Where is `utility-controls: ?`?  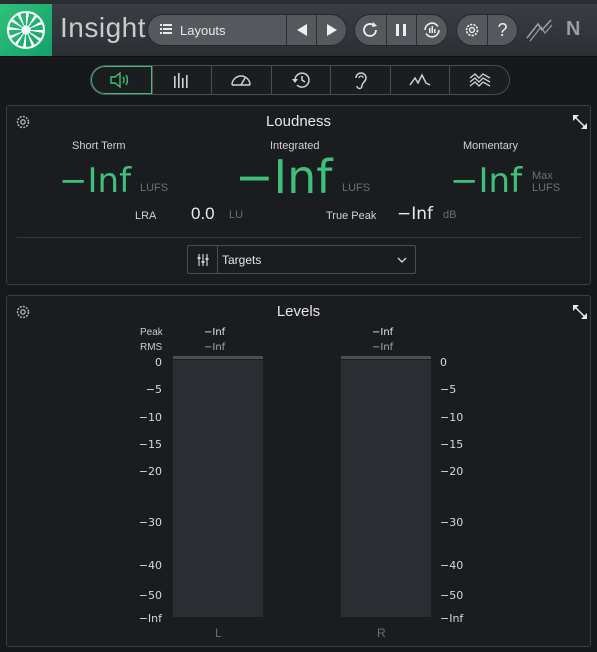
utility-controls: ? is located at coordinates (487, 30).